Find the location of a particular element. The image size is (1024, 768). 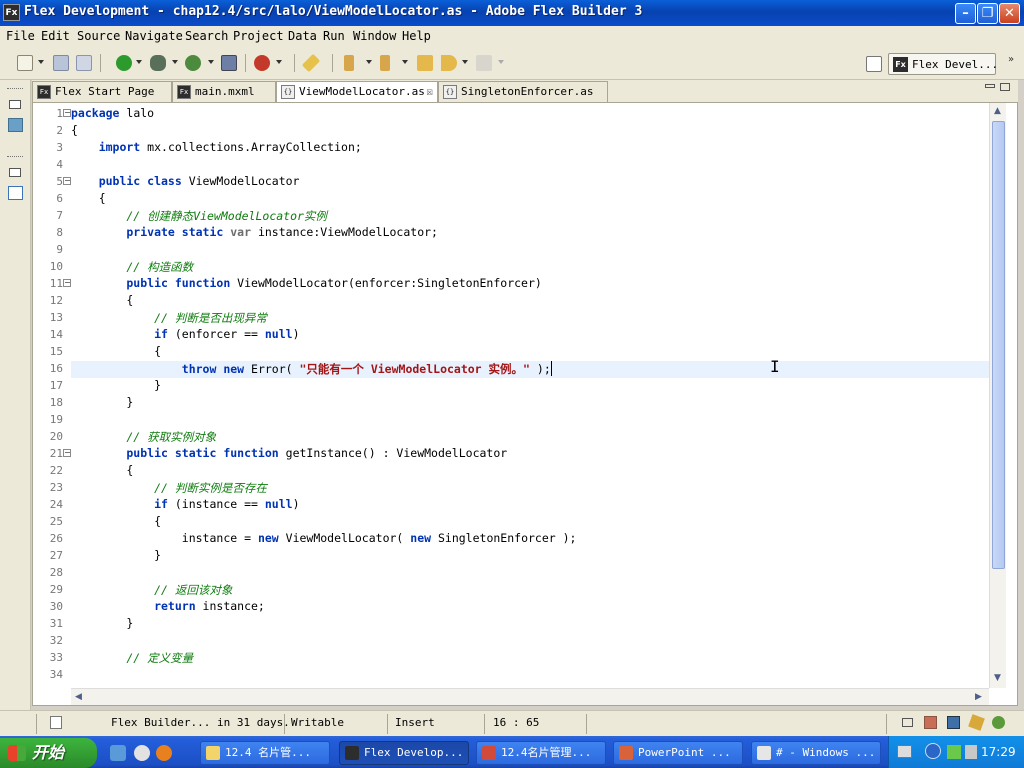

forward-dropdown-arrow-icon is located at coordinates (501, 62).